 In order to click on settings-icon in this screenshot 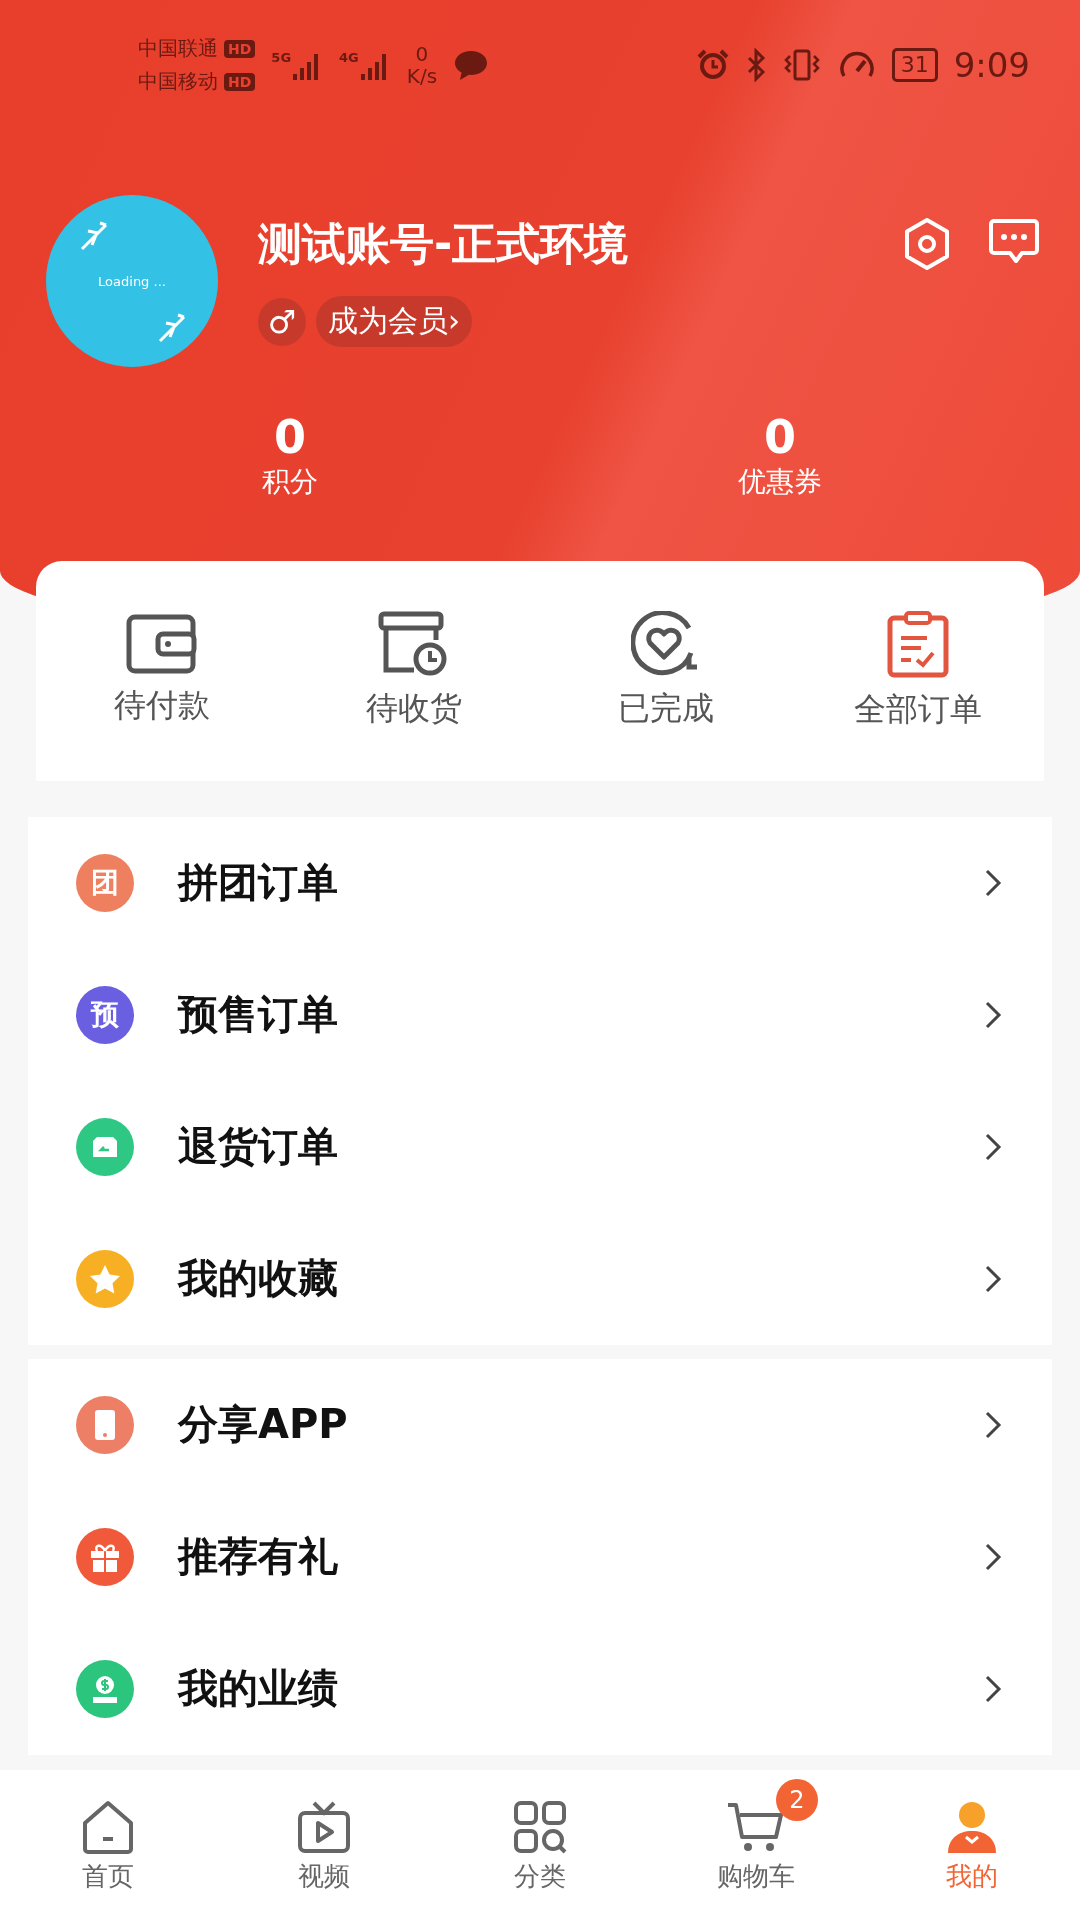, I will do `click(927, 244)`.